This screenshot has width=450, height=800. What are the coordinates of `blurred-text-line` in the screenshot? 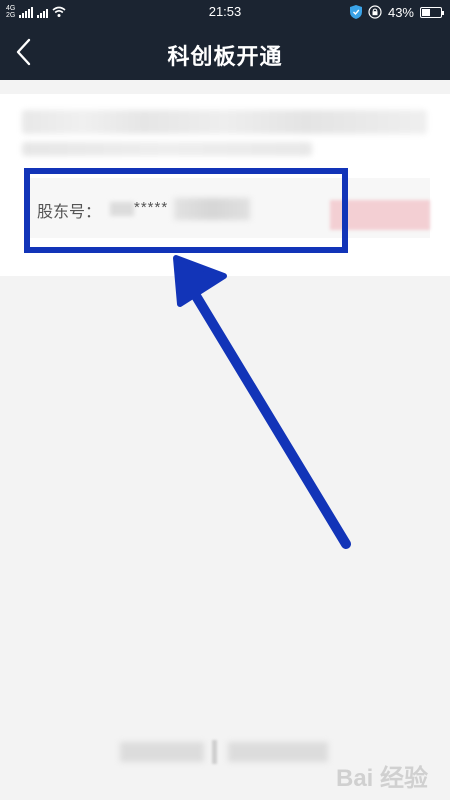 It's located at (224, 122).